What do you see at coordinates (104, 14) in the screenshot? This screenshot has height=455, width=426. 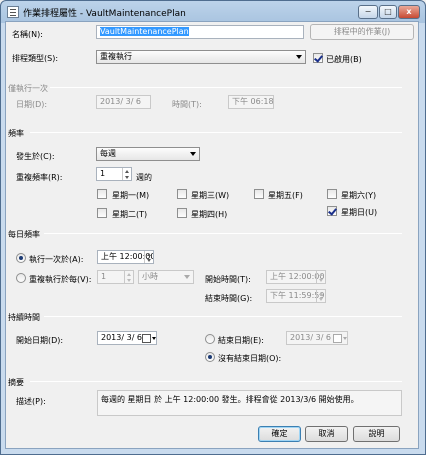 I see `window-title: 作業排程屬性 - VaultMaintenancePlan` at bounding box center [104, 14].